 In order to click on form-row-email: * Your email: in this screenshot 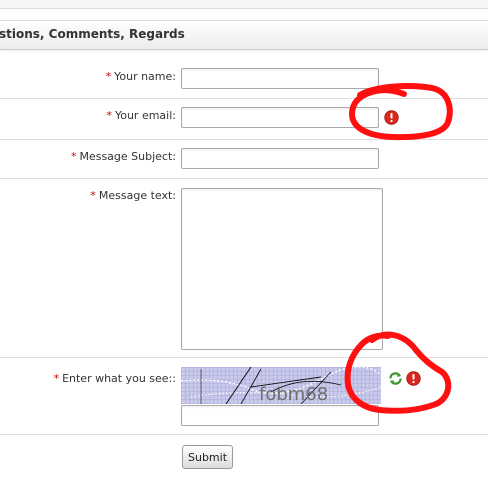, I will do `click(244, 119)`.